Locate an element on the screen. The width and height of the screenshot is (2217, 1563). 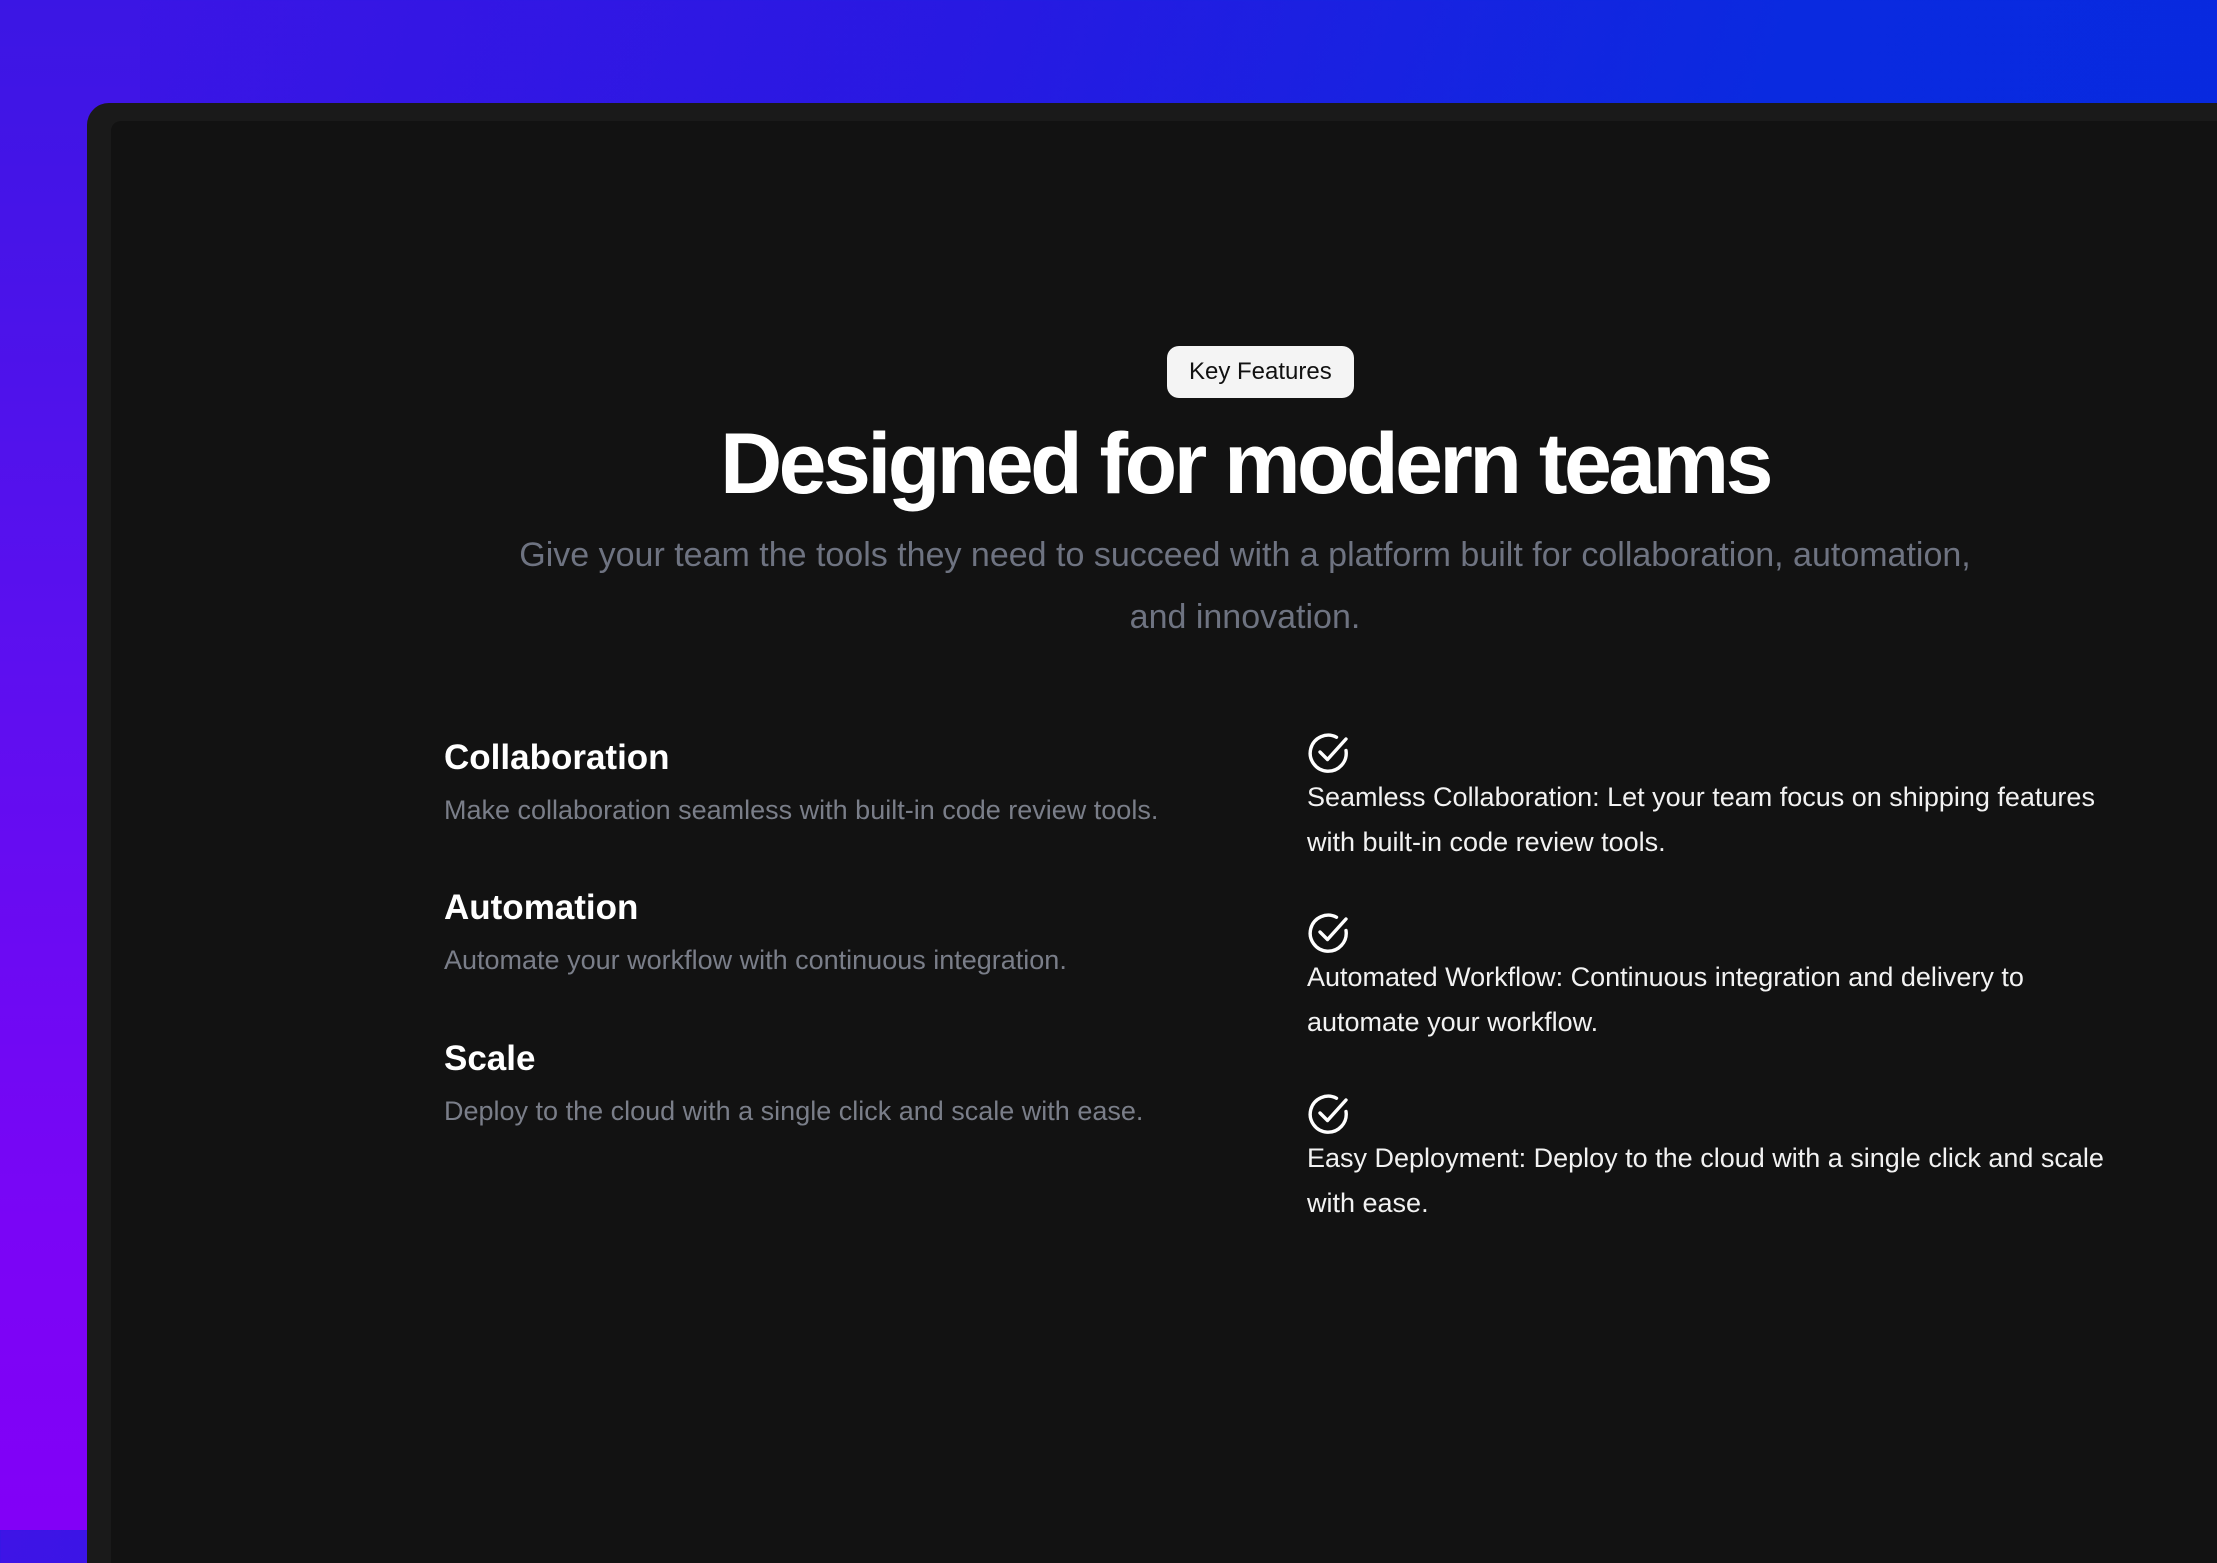
feature-title: Scale is located at coordinates (490, 1058).